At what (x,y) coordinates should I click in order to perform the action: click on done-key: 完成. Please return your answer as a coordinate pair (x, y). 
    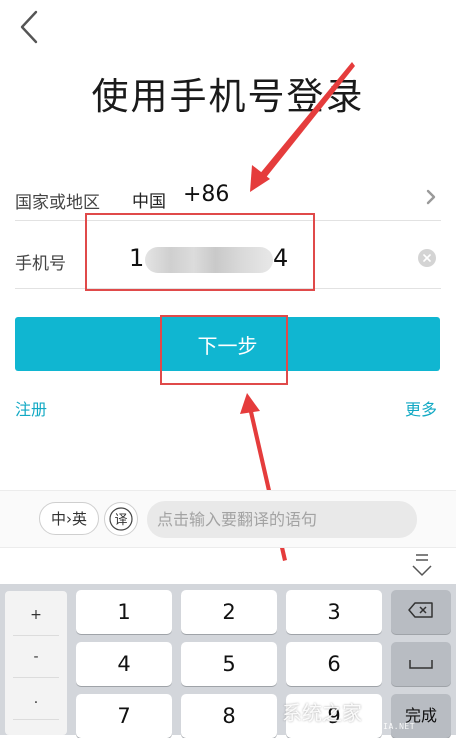
    Looking at the image, I should click on (421, 716).